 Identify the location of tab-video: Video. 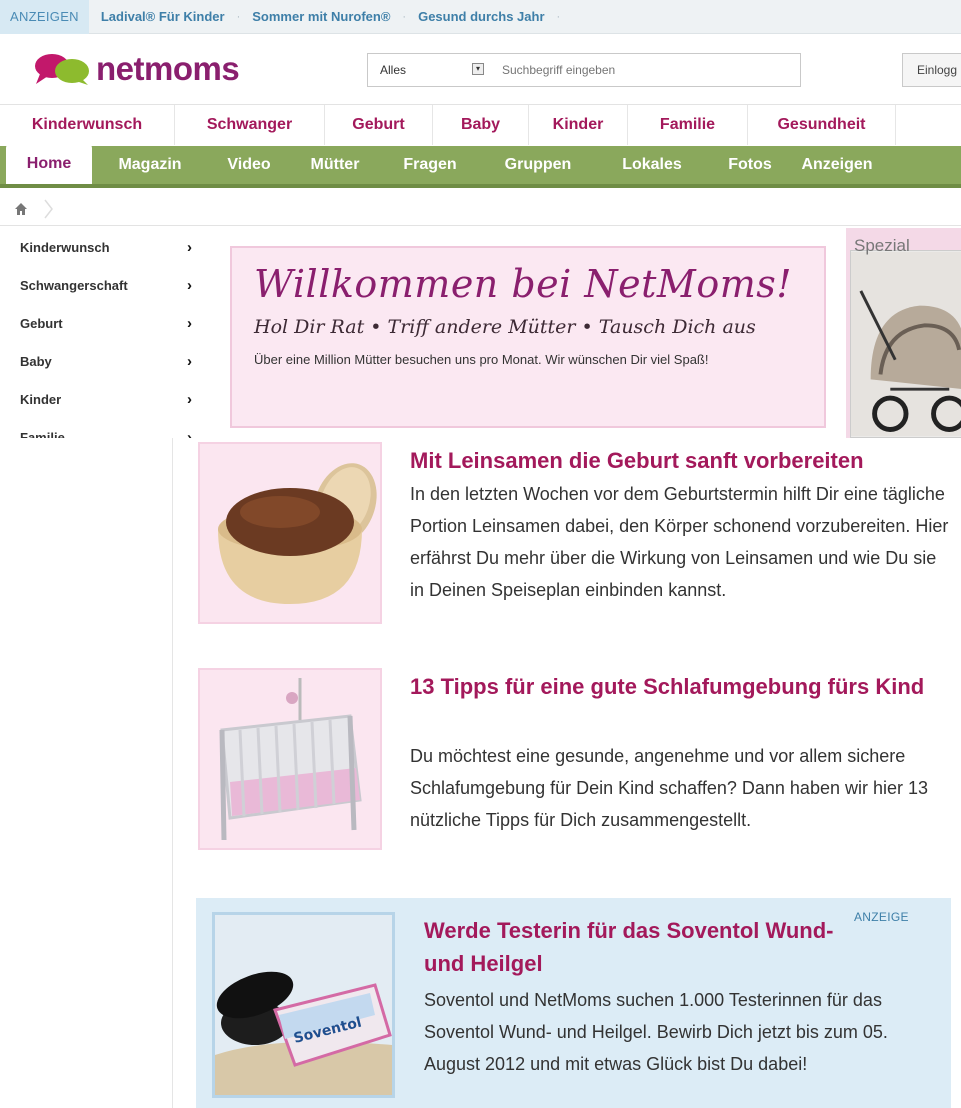
(249, 165).